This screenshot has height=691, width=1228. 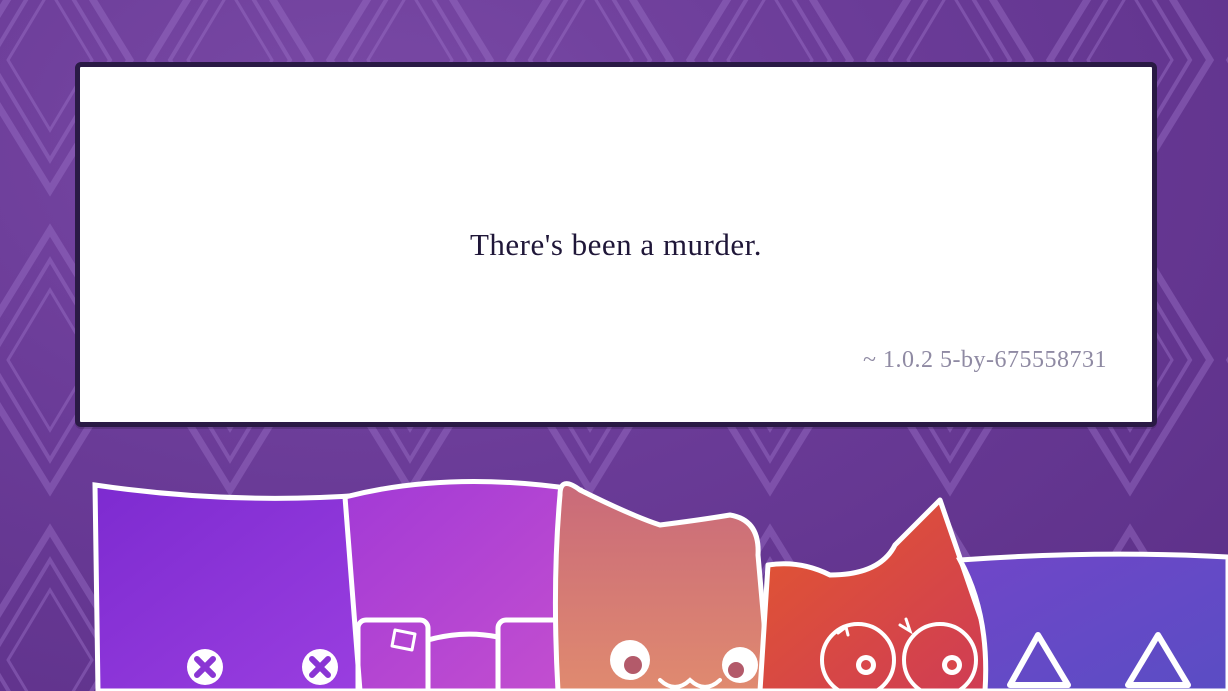 What do you see at coordinates (875, 594) in the screenshot?
I see `character-orange` at bounding box center [875, 594].